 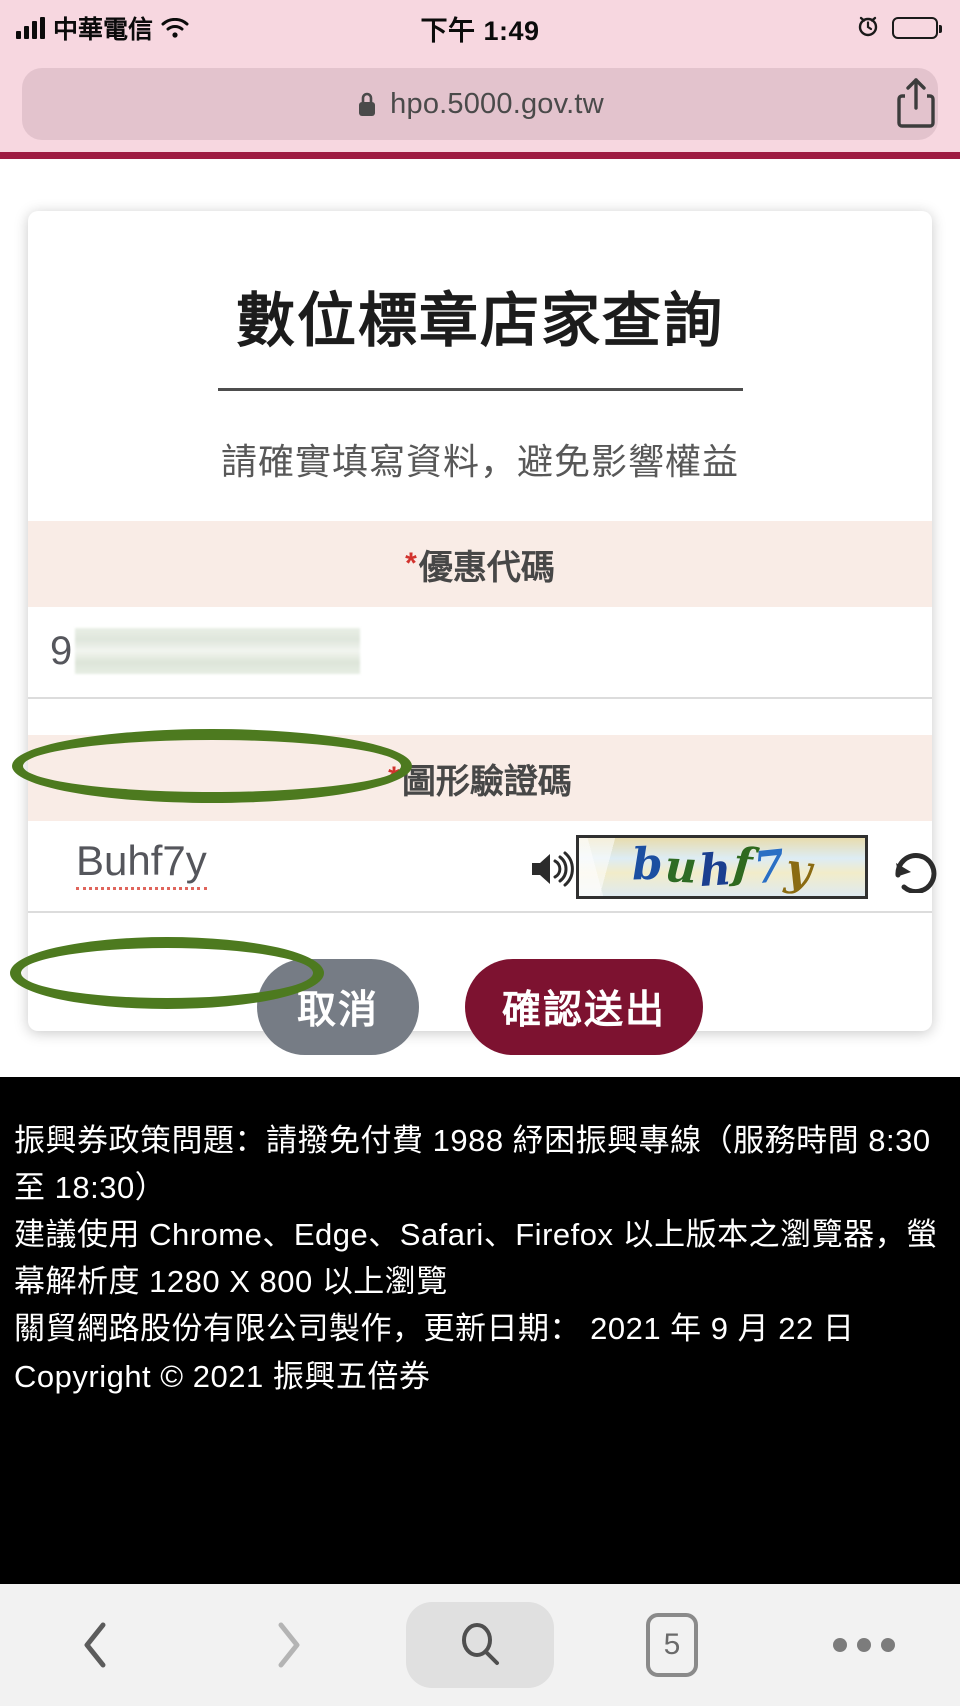 I want to click on field-row-promo-code: 9, so click(x=480, y=653).